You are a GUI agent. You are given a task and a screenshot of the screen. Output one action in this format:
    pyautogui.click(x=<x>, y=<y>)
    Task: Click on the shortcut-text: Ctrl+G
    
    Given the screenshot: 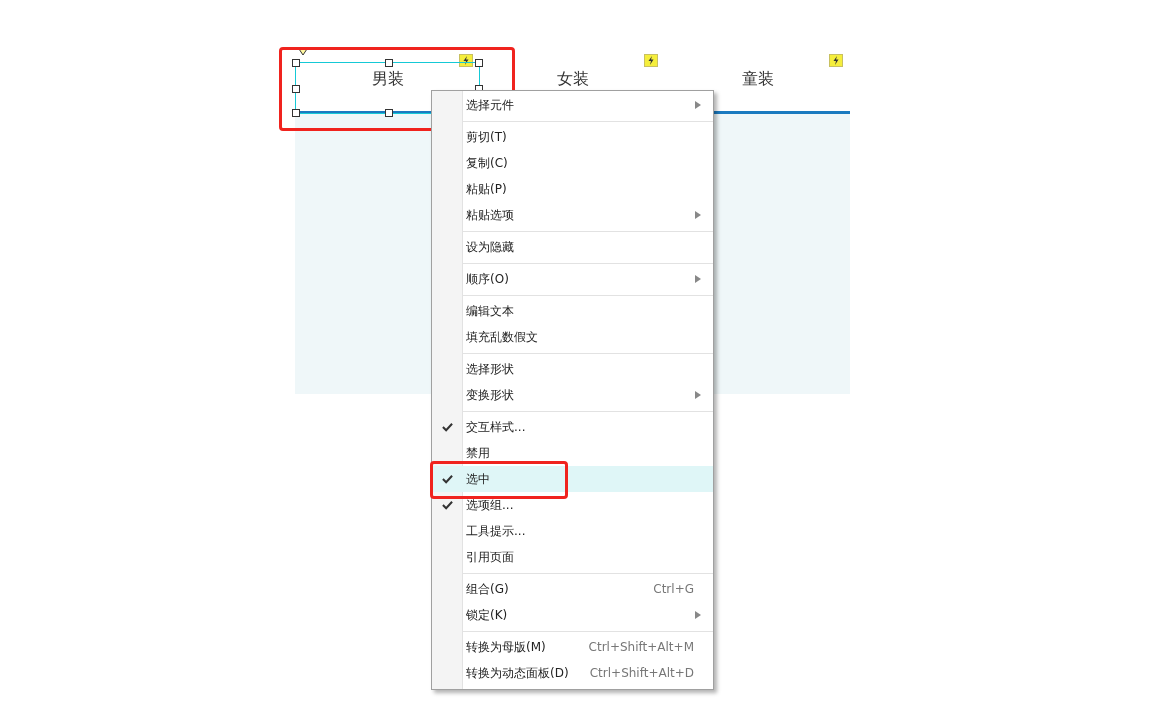 What is the action you would take?
    pyautogui.click(x=673, y=589)
    